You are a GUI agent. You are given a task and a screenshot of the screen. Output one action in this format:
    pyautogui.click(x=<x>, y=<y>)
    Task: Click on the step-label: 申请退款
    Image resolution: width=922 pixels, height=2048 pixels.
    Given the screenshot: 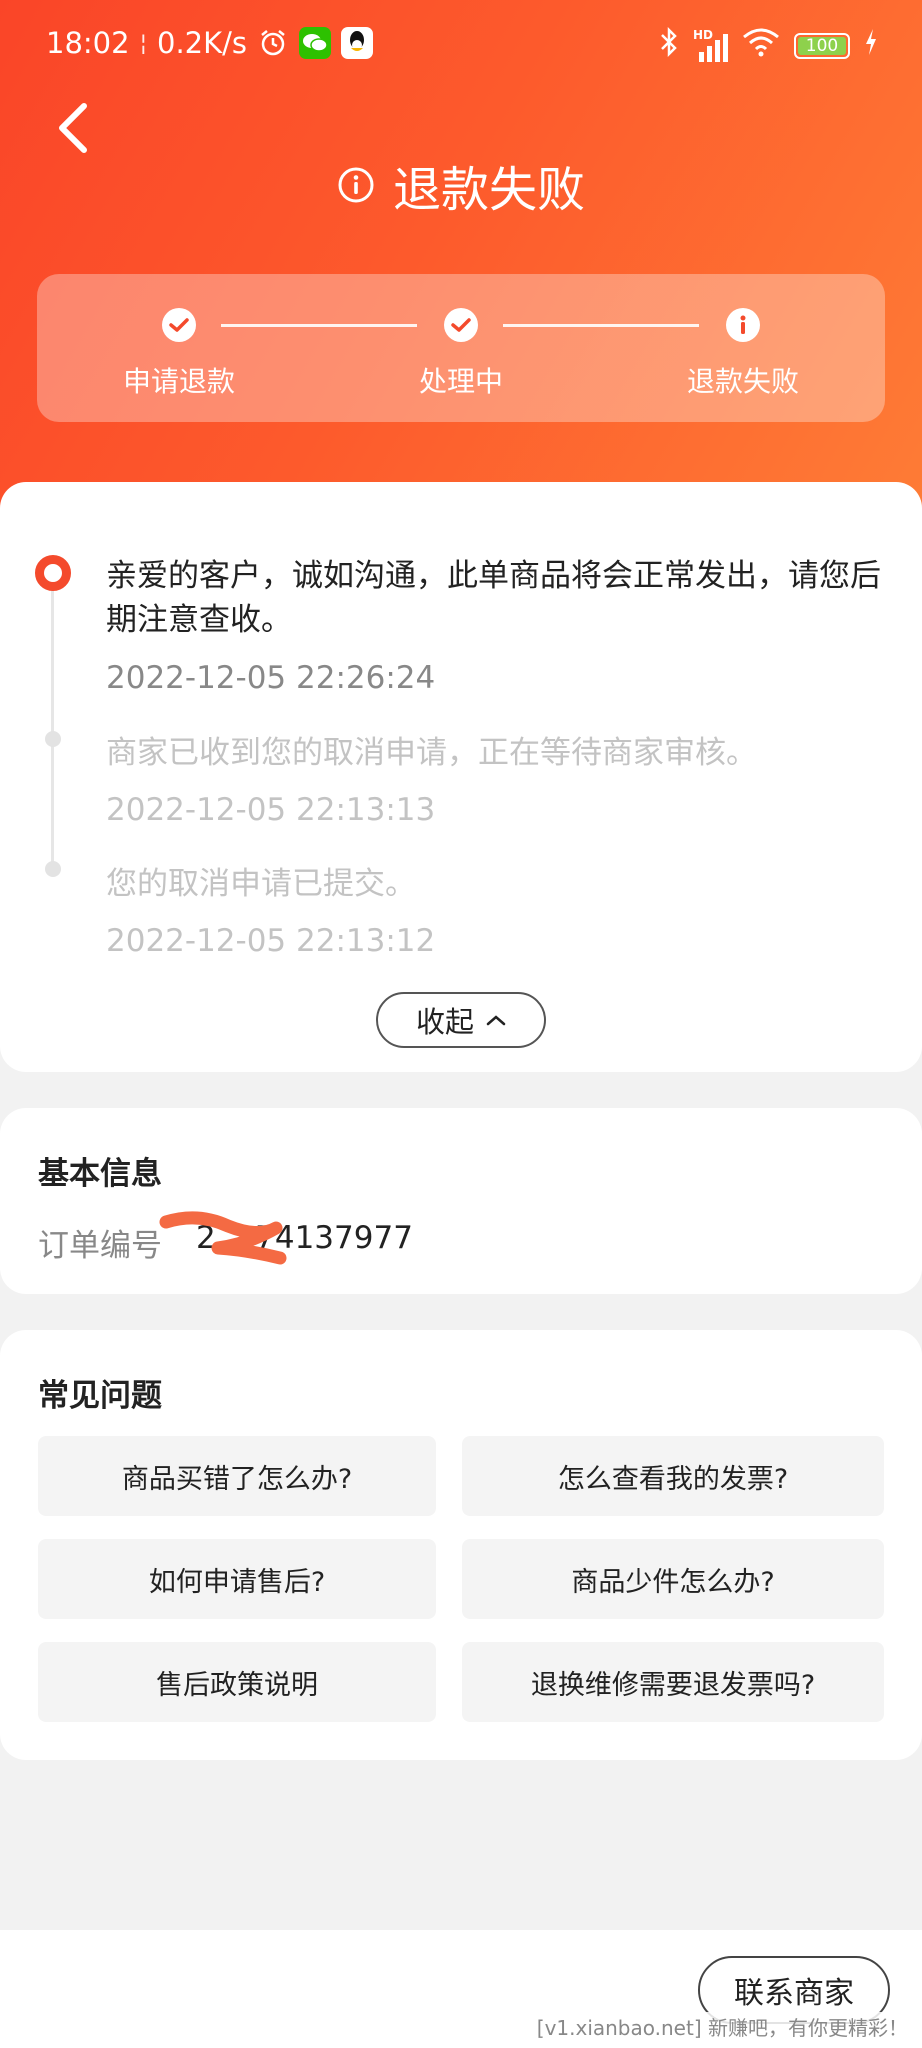 What is the action you would take?
    pyautogui.click(x=178, y=381)
    